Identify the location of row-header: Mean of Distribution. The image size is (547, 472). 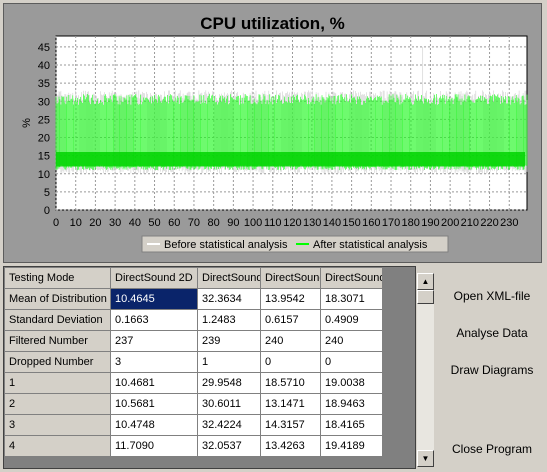
(57, 299).